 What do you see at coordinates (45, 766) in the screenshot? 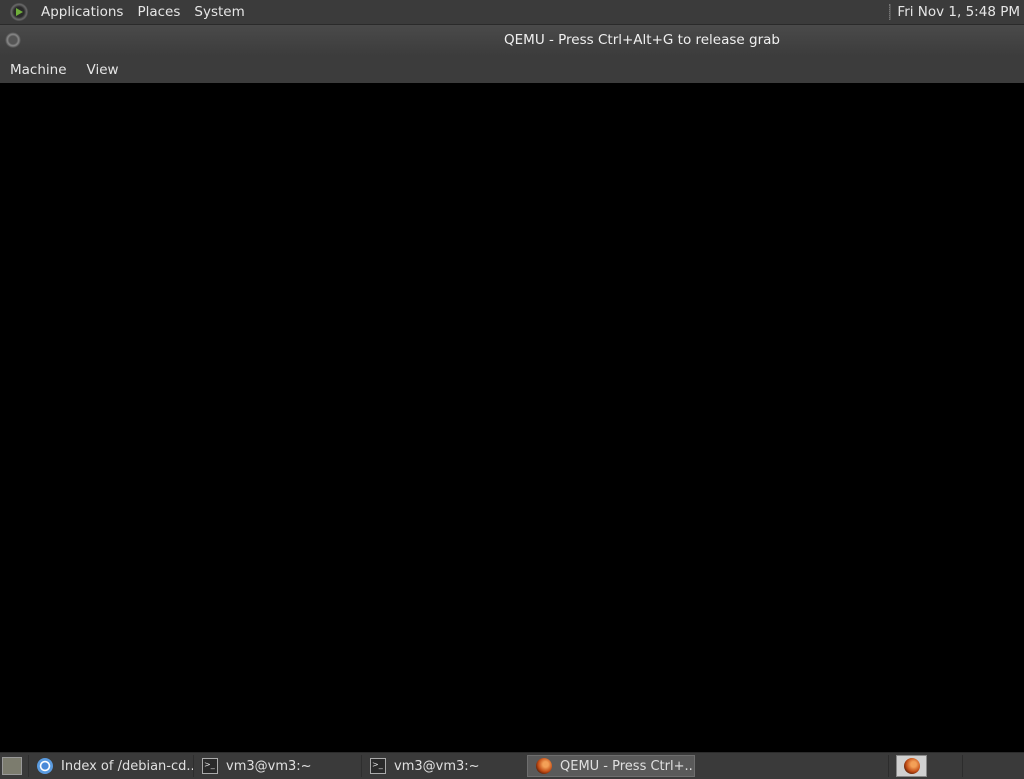
I see `chrome-icon` at bounding box center [45, 766].